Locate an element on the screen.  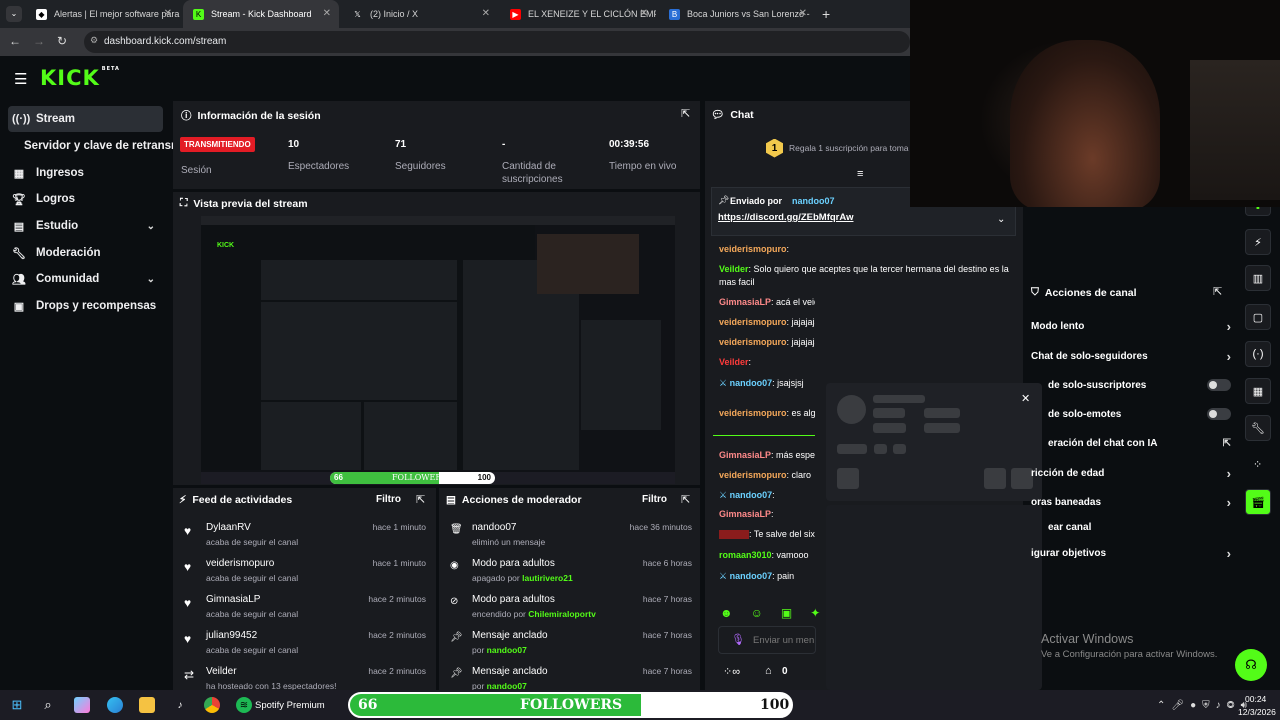
chat-message: veiderismopuro: jajajajajaj is located at coordinates (767, 322).